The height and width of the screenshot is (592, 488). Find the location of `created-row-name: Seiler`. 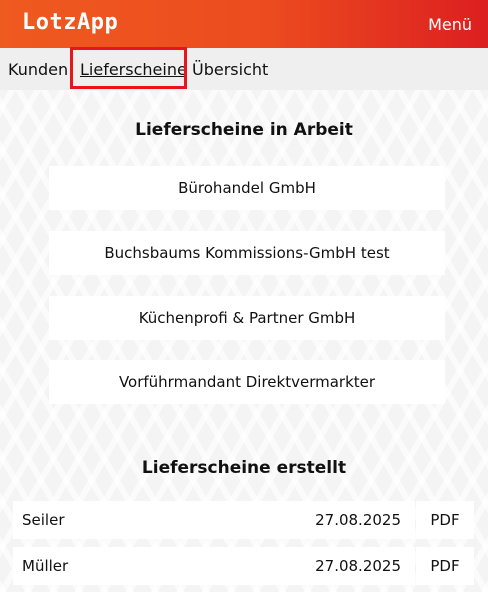

created-row-name: Seiler is located at coordinates (43, 520).